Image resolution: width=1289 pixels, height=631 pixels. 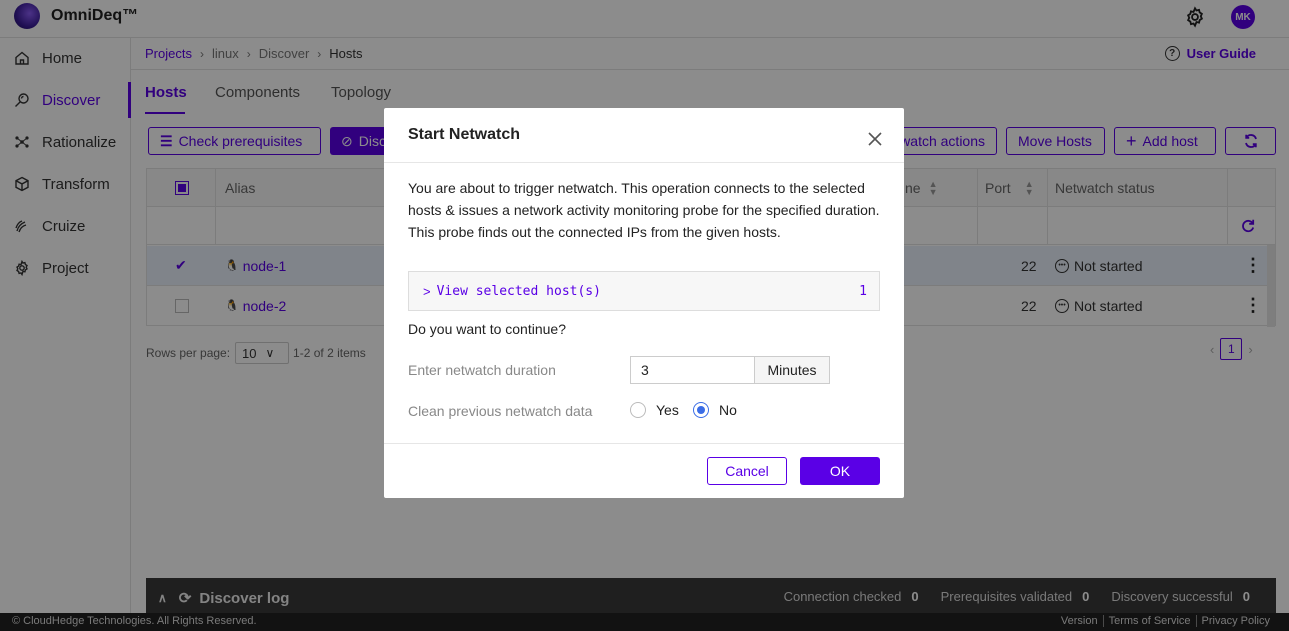 What do you see at coordinates (728, 410) in the screenshot?
I see `radio-label-no: No` at bounding box center [728, 410].